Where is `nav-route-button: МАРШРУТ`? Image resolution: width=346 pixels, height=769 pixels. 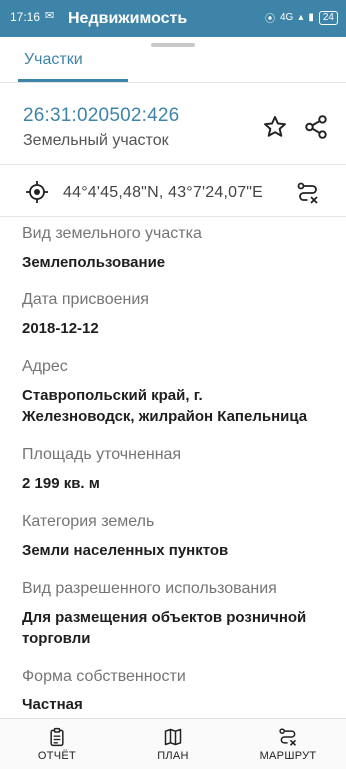
nav-route-button: МАРШРУТ is located at coordinates (288, 744).